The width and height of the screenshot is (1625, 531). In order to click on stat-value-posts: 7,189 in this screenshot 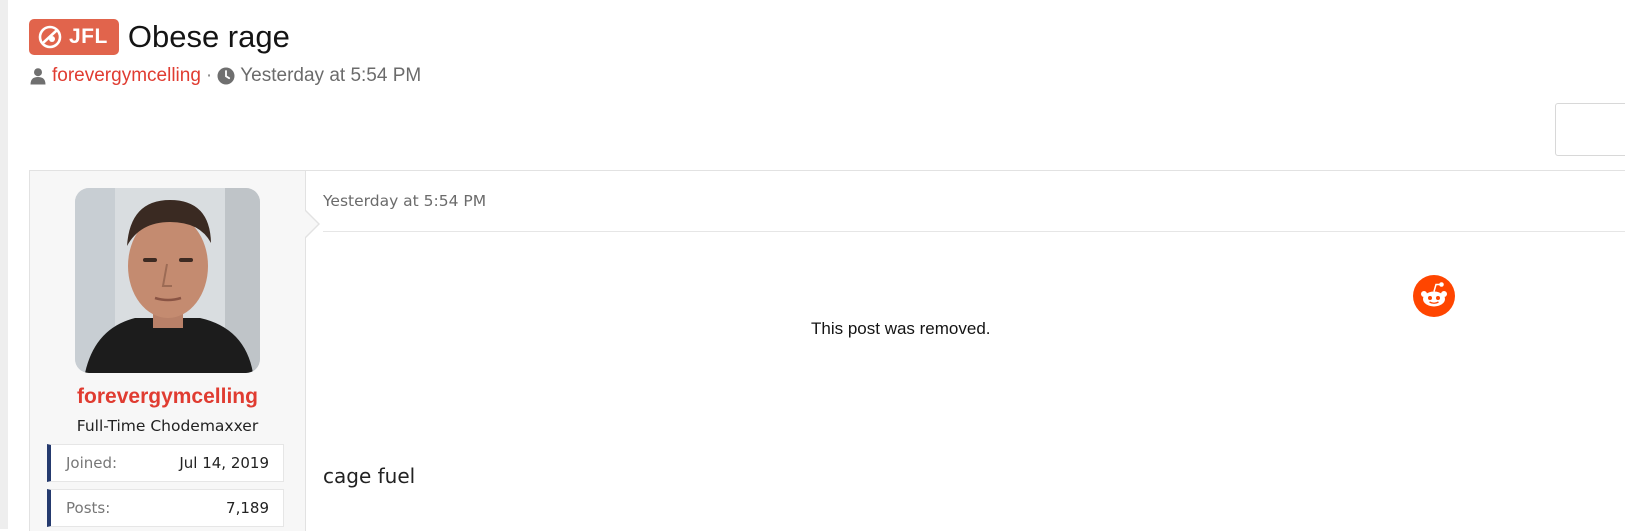, I will do `click(247, 508)`.